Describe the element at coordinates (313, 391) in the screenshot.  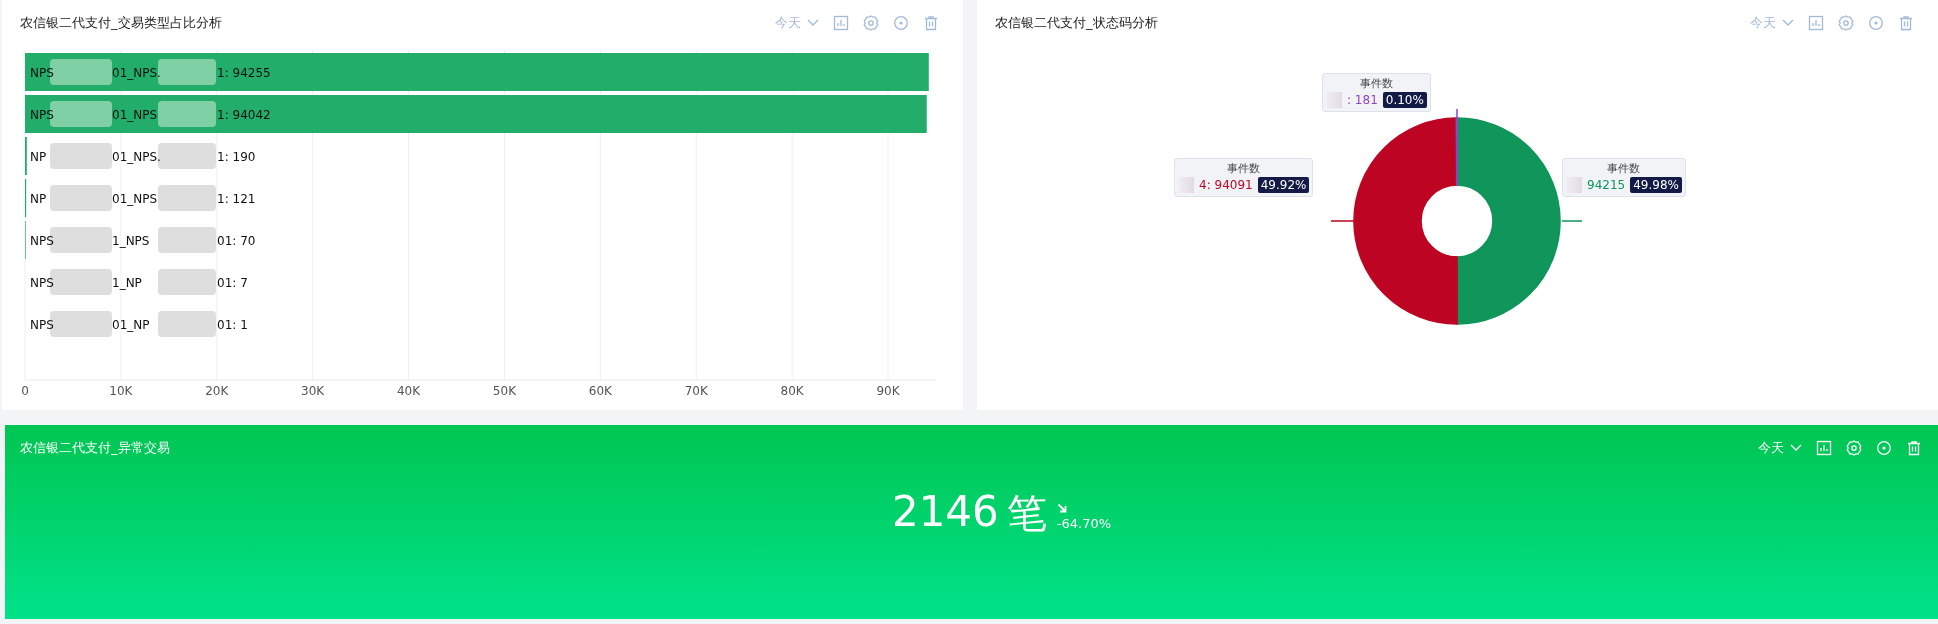
I see `axis-tick-label: 30K` at that location.